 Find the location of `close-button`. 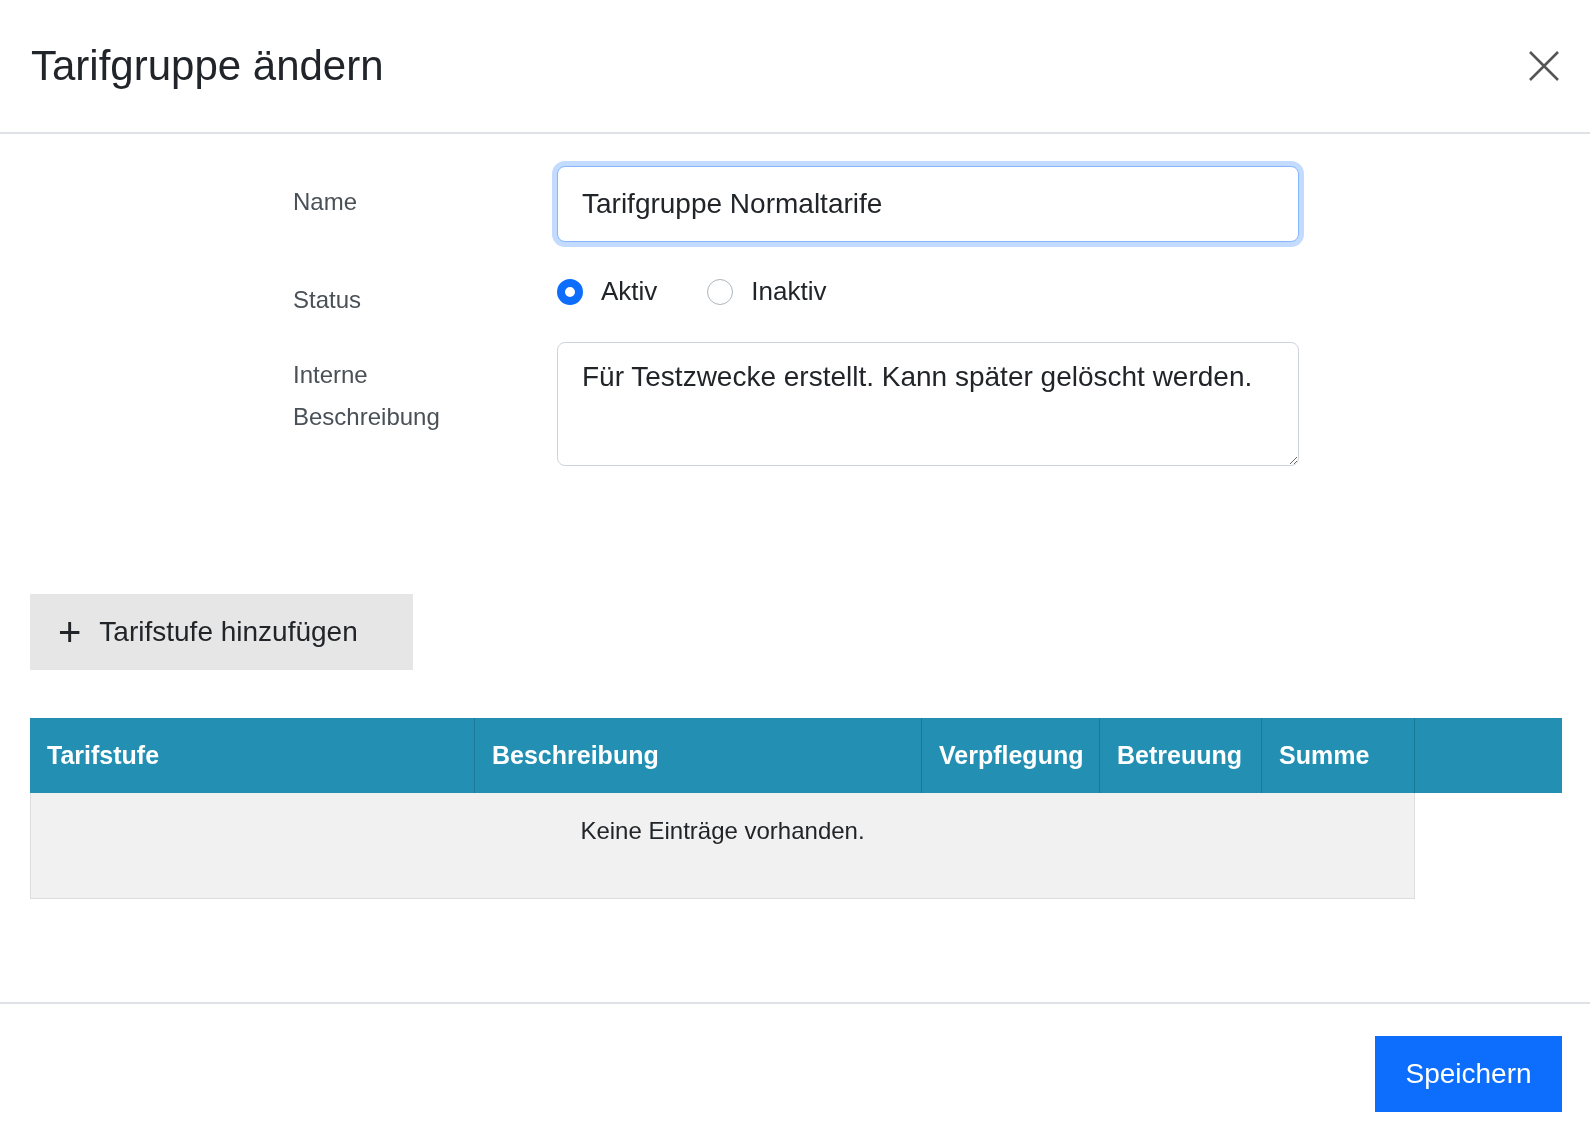

close-button is located at coordinates (1544, 66).